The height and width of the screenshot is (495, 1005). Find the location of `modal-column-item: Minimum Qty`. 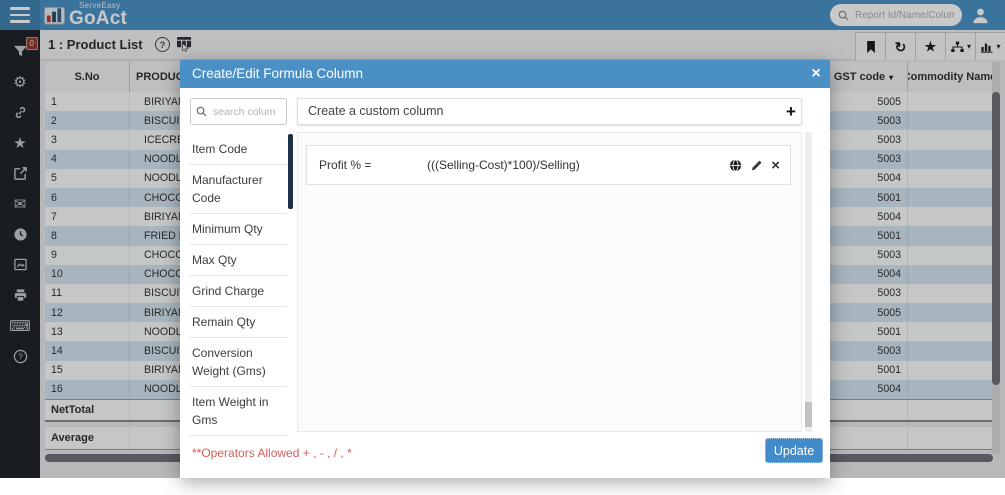

modal-column-item: Minimum Qty is located at coordinates (238, 229).